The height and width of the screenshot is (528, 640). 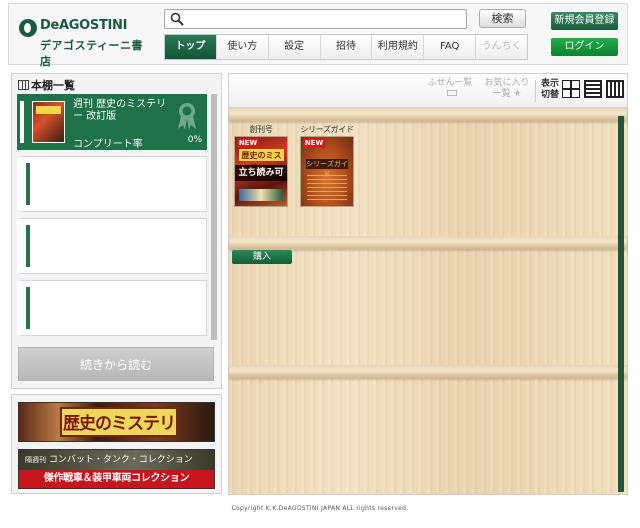 What do you see at coordinates (517, 94) in the screenshot?
I see `star-icon: ★` at bounding box center [517, 94].